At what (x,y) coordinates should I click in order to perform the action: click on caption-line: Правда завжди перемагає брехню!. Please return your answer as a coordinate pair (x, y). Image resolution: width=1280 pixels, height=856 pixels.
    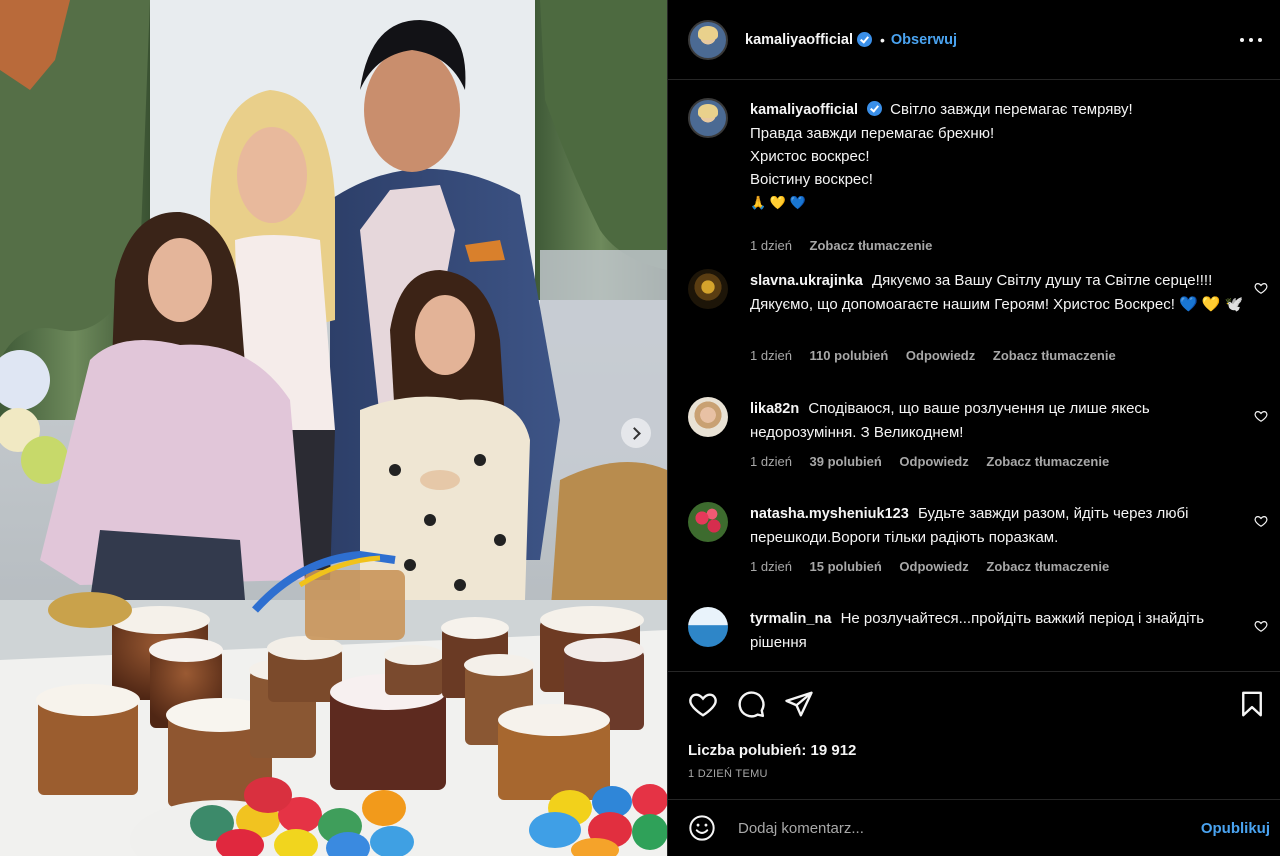
    Looking at the image, I should click on (872, 133).